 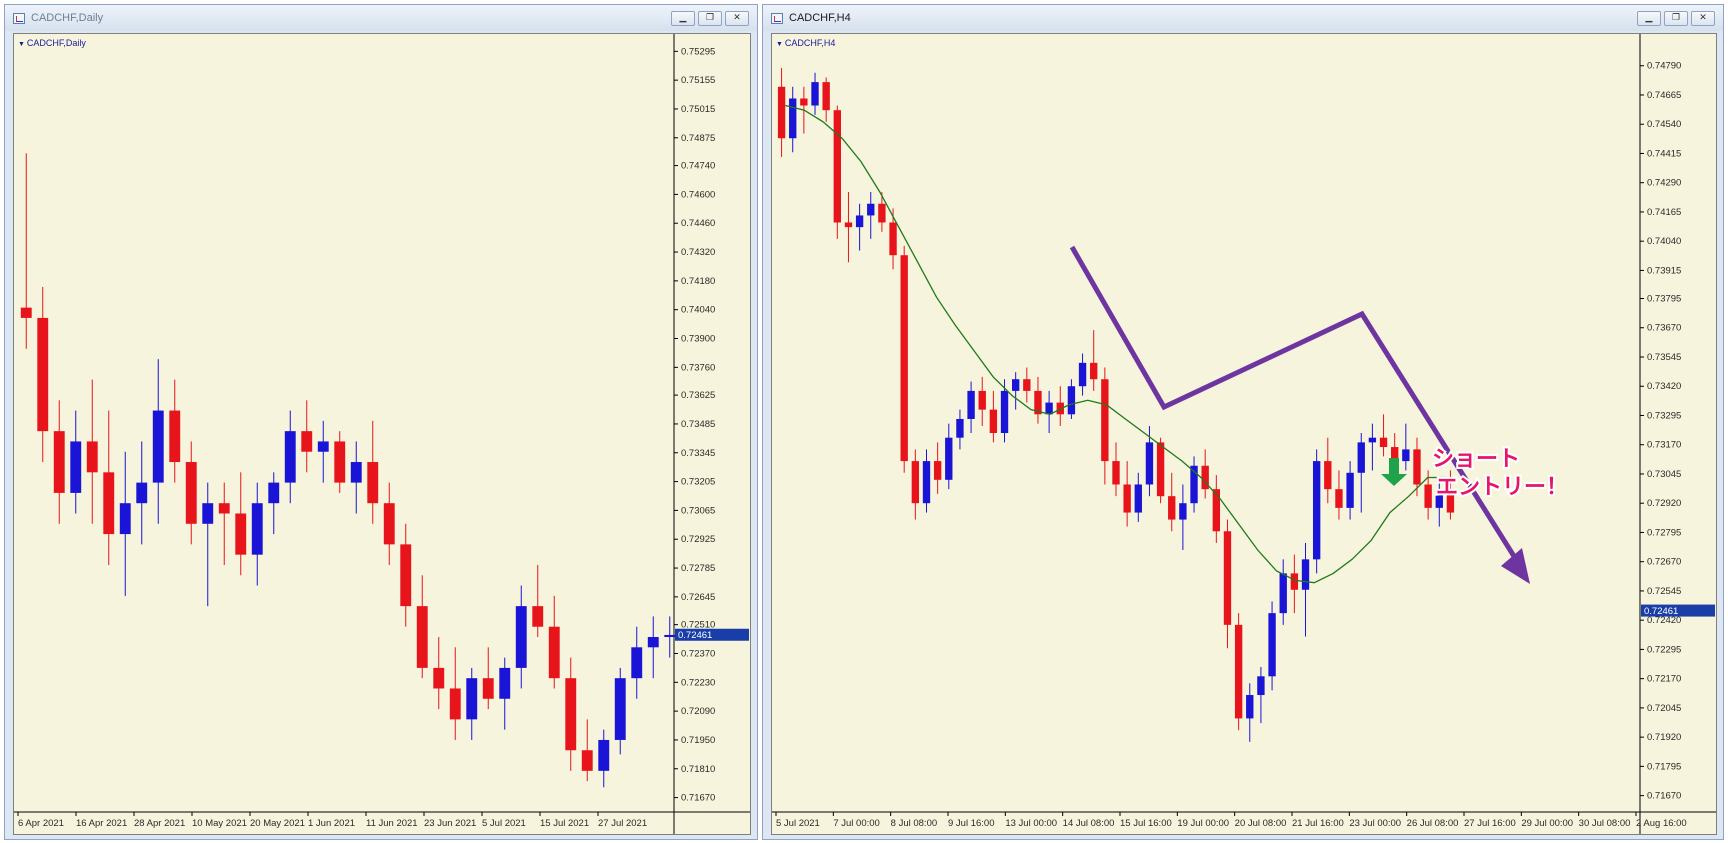 What do you see at coordinates (1664, 183) in the screenshot?
I see `price-tick-label: 0.74290` at bounding box center [1664, 183].